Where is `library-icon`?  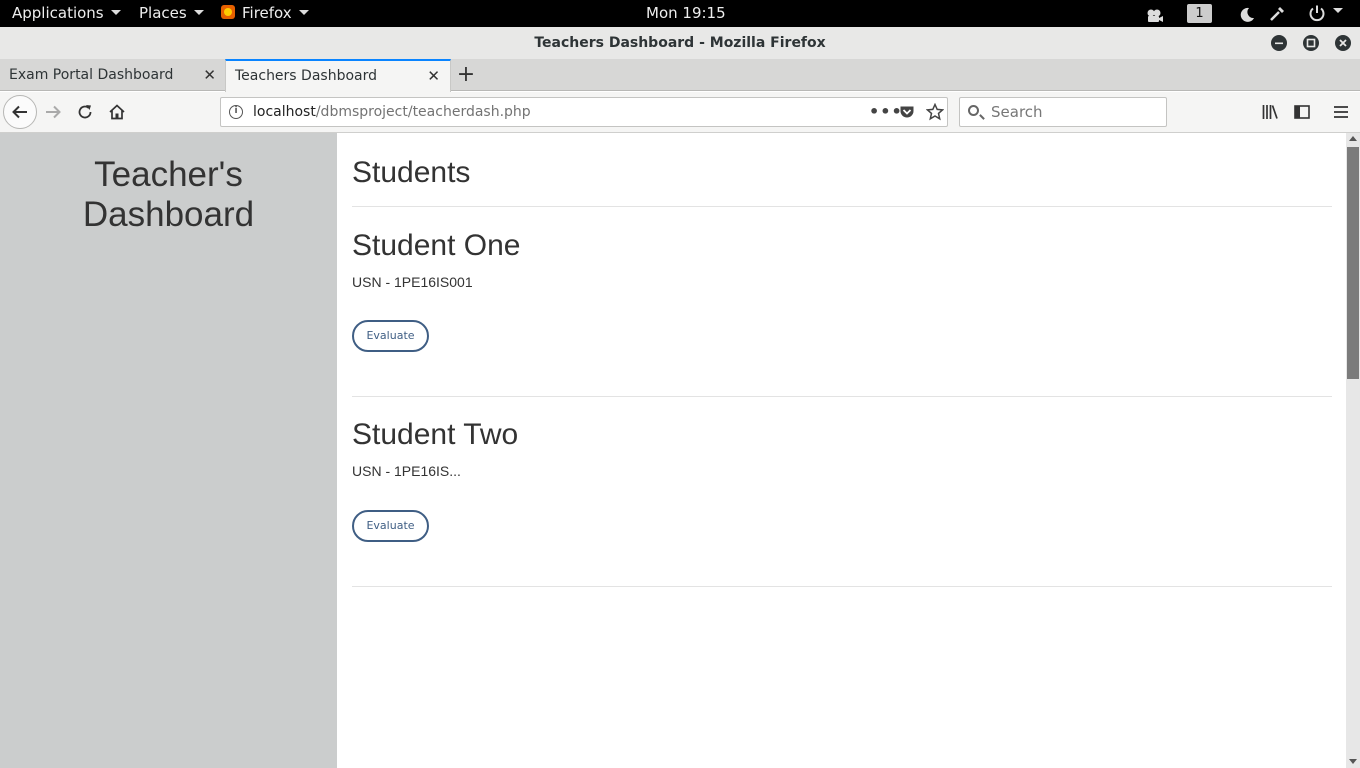 library-icon is located at coordinates (1270, 112).